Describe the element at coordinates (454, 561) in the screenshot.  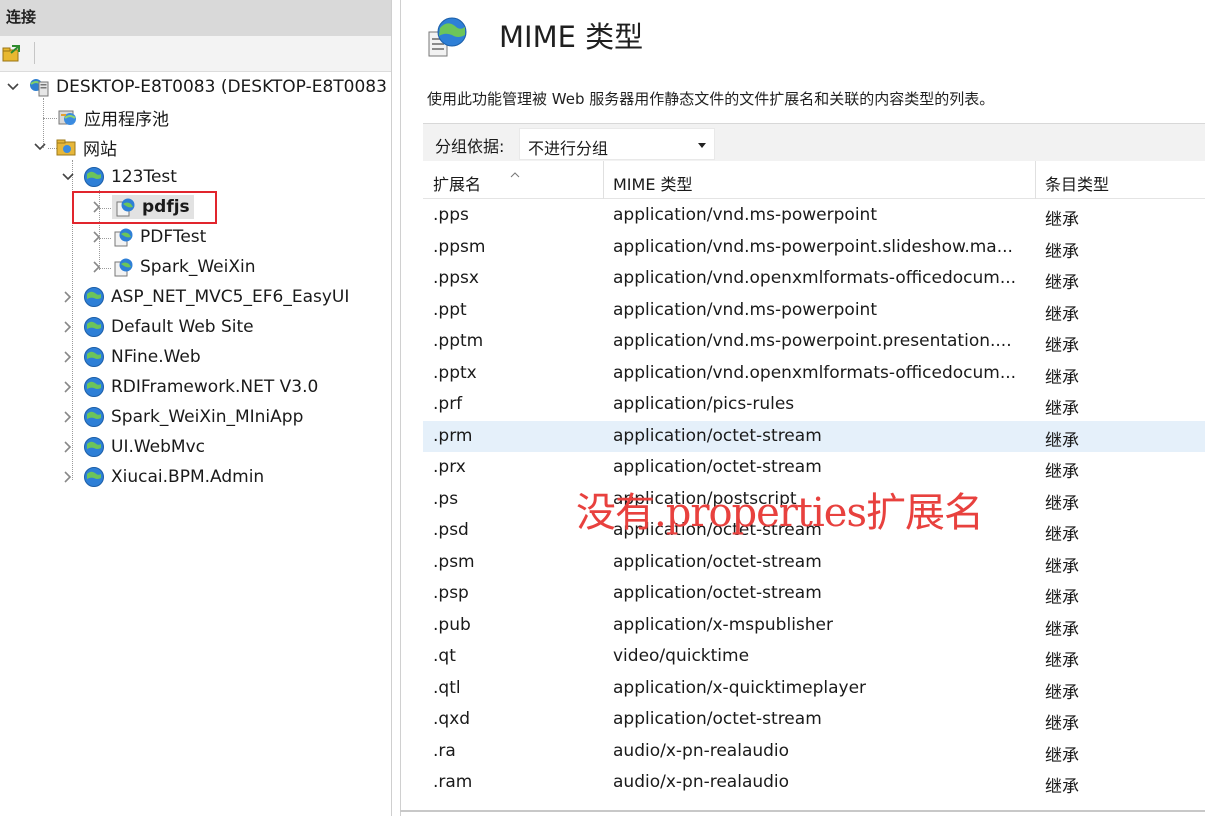
I see `cell-extension: .psm` at that location.